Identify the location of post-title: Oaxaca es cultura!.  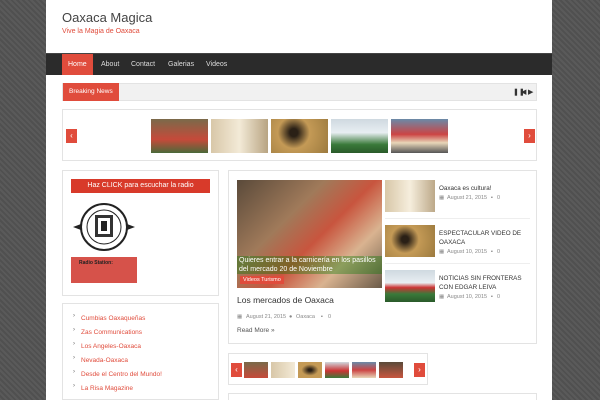
(486, 188).